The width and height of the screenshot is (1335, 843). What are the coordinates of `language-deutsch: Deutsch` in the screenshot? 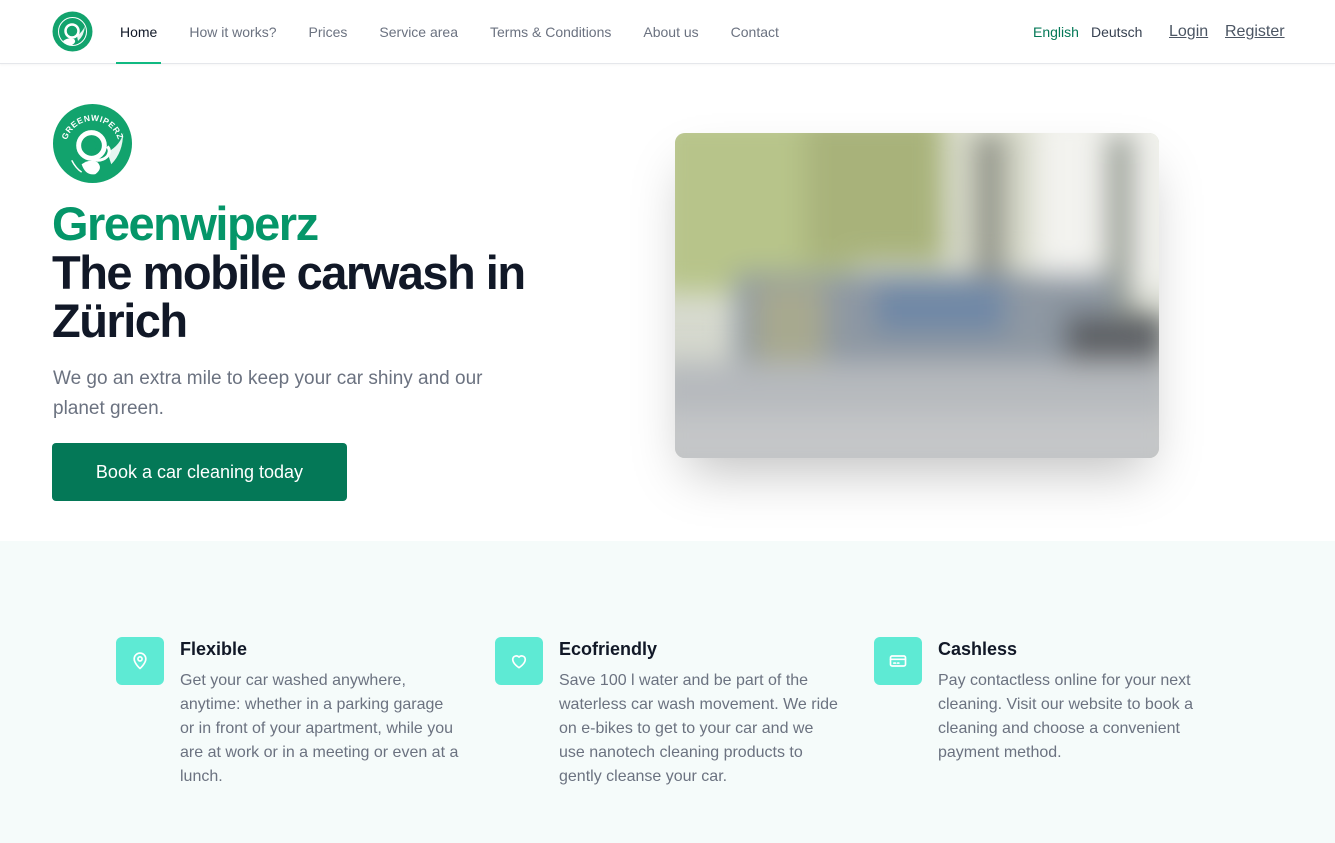 It's located at (1116, 32).